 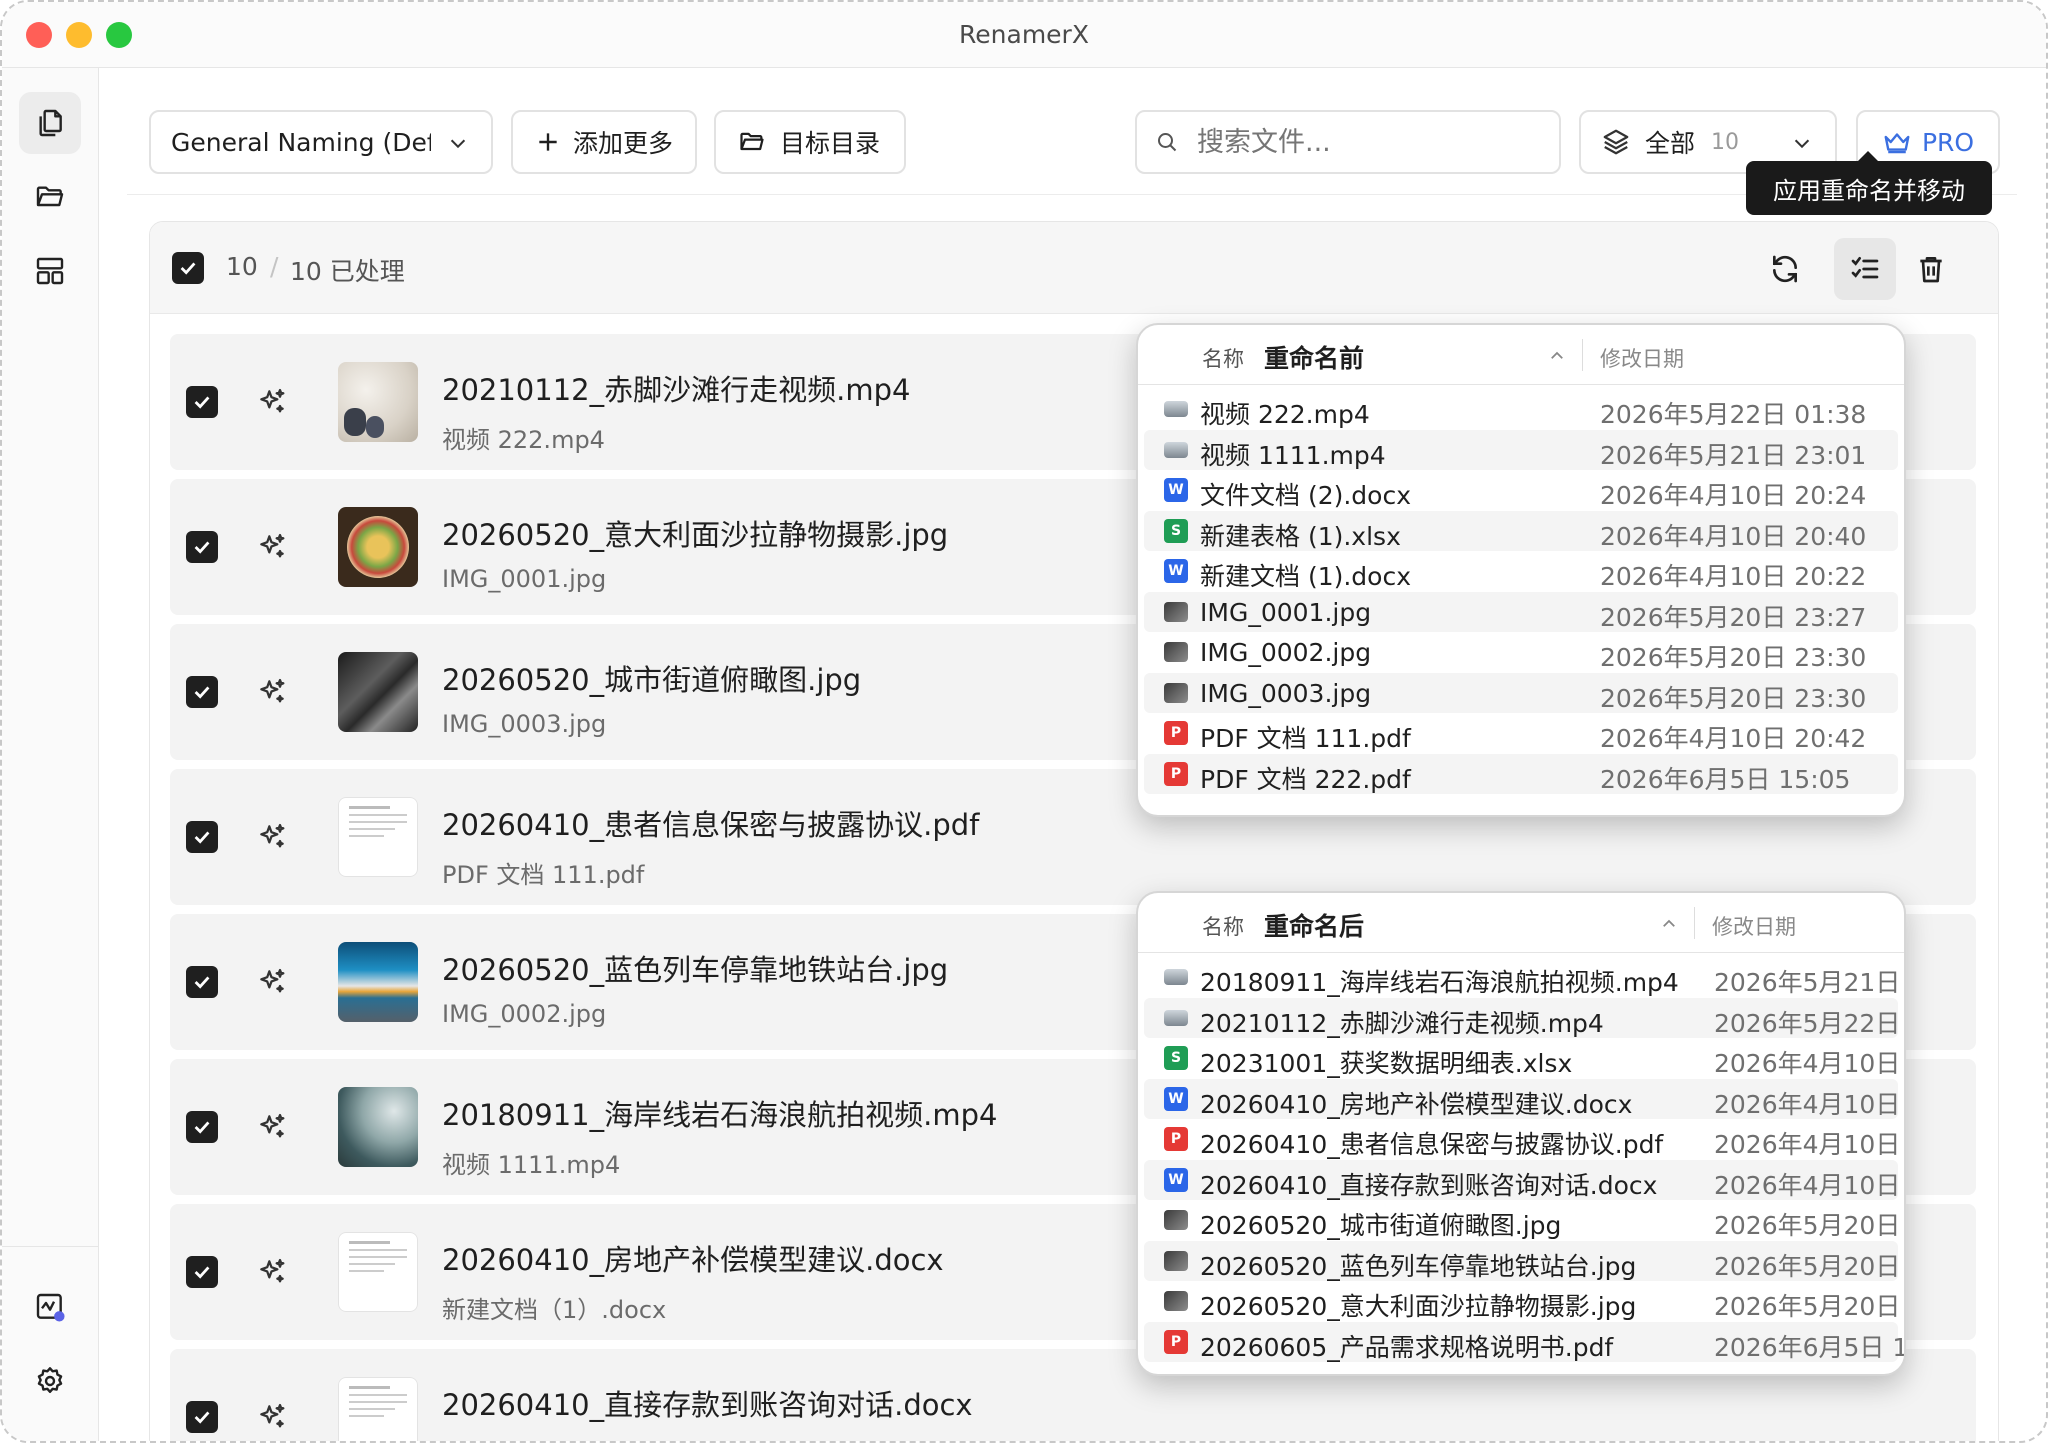 I want to click on before-popup-header: 名称 重命名前 修改日期, so click(x=1521, y=355).